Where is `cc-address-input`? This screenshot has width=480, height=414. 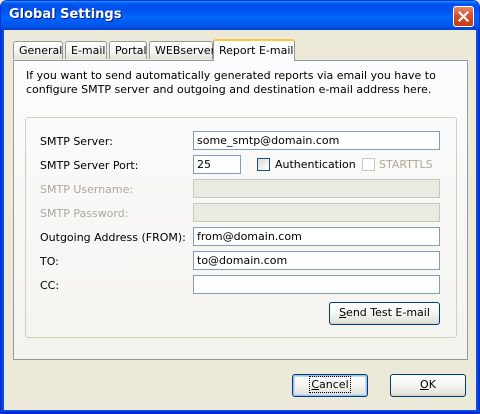 cc-address-input is located at coordinates (316, 284).